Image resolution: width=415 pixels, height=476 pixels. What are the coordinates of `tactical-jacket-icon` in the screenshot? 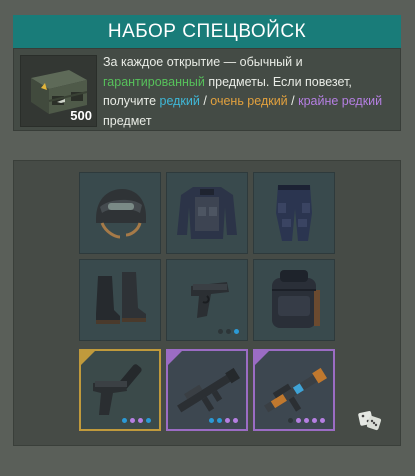 It's located at (207, 213).